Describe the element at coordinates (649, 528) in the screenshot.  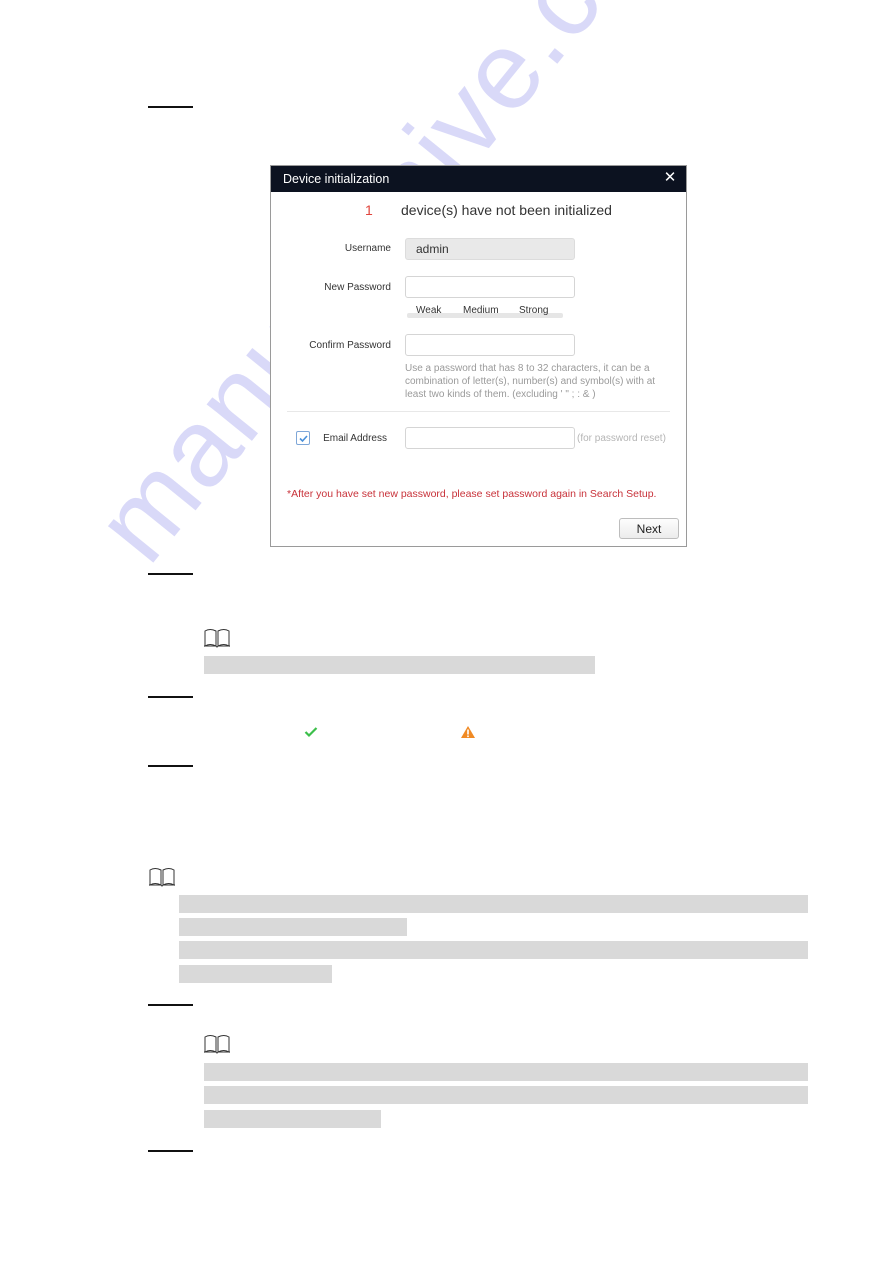
I see `next-button: Next` at that location.